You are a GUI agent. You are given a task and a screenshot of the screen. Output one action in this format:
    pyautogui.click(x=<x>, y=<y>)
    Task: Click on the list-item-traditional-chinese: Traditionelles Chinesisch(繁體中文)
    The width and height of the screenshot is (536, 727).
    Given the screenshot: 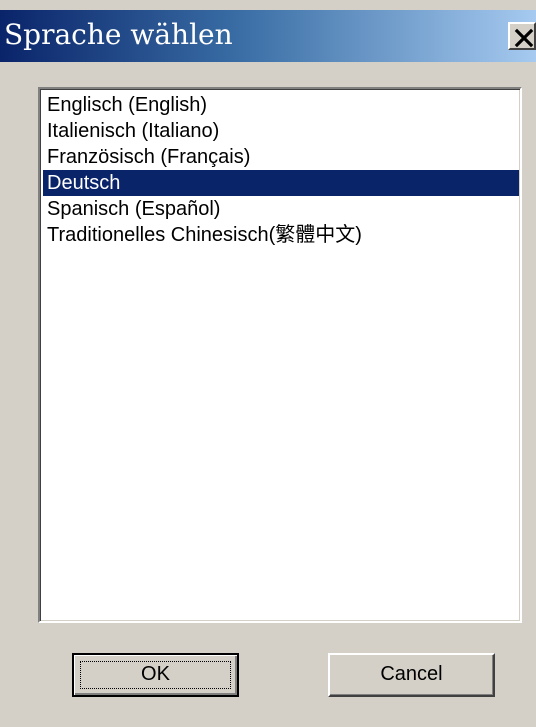 What is the action you would take?
    pyautogui.click(x=281, y=235)
    